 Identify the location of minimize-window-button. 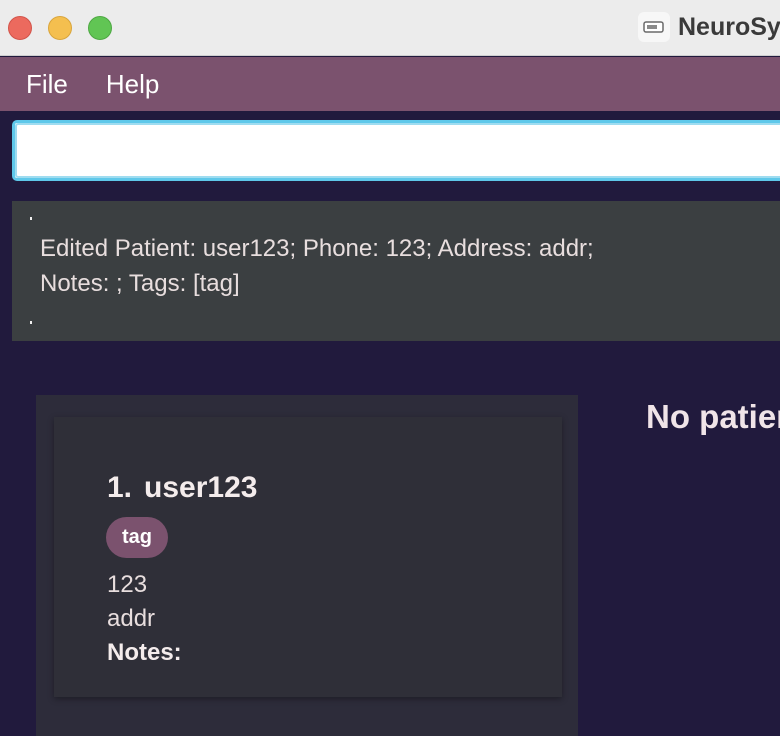
(60, 28).